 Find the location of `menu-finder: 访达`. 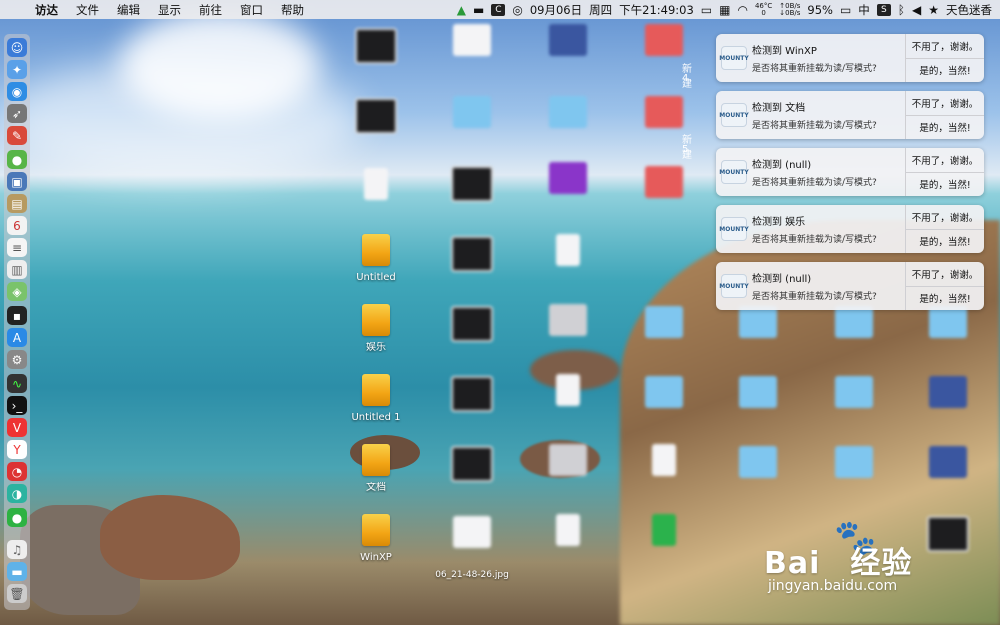

menu-finder: 访达 is located at coordinates (46, 10).